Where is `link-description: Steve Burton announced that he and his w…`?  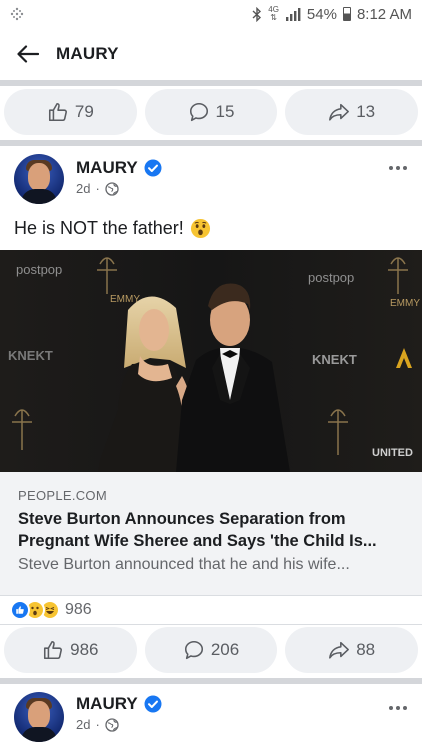
link-description: Steve Burton announced that he and his w… is located at coordinates (184, 564).